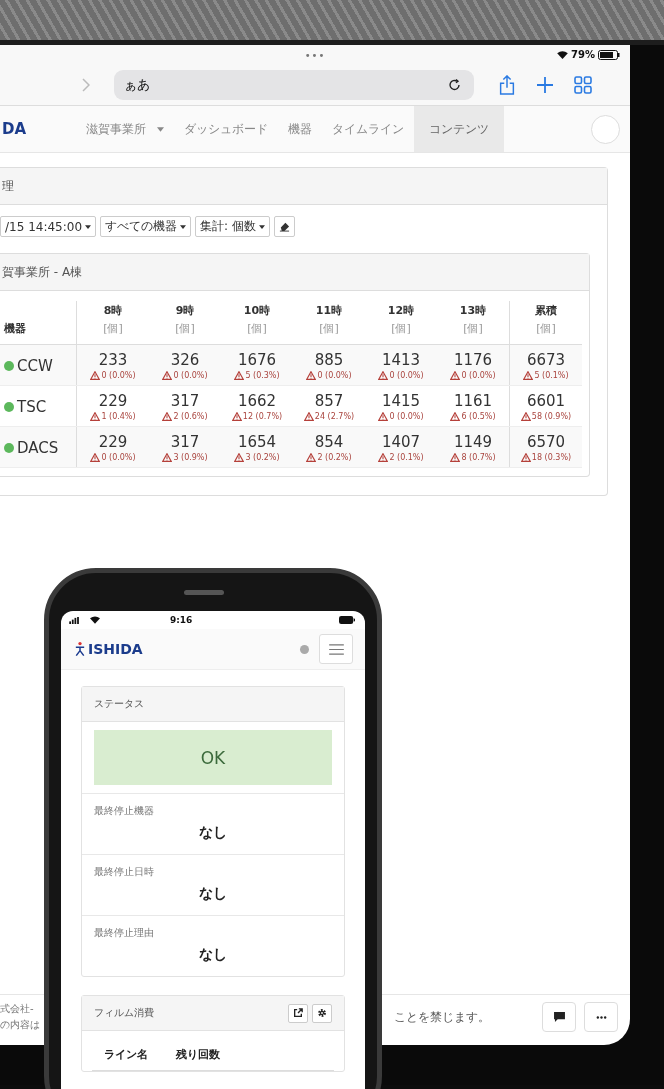 The width and height of the screenshot is (664, 1089). I want to click on count-value: 1415, so click(401, 401).